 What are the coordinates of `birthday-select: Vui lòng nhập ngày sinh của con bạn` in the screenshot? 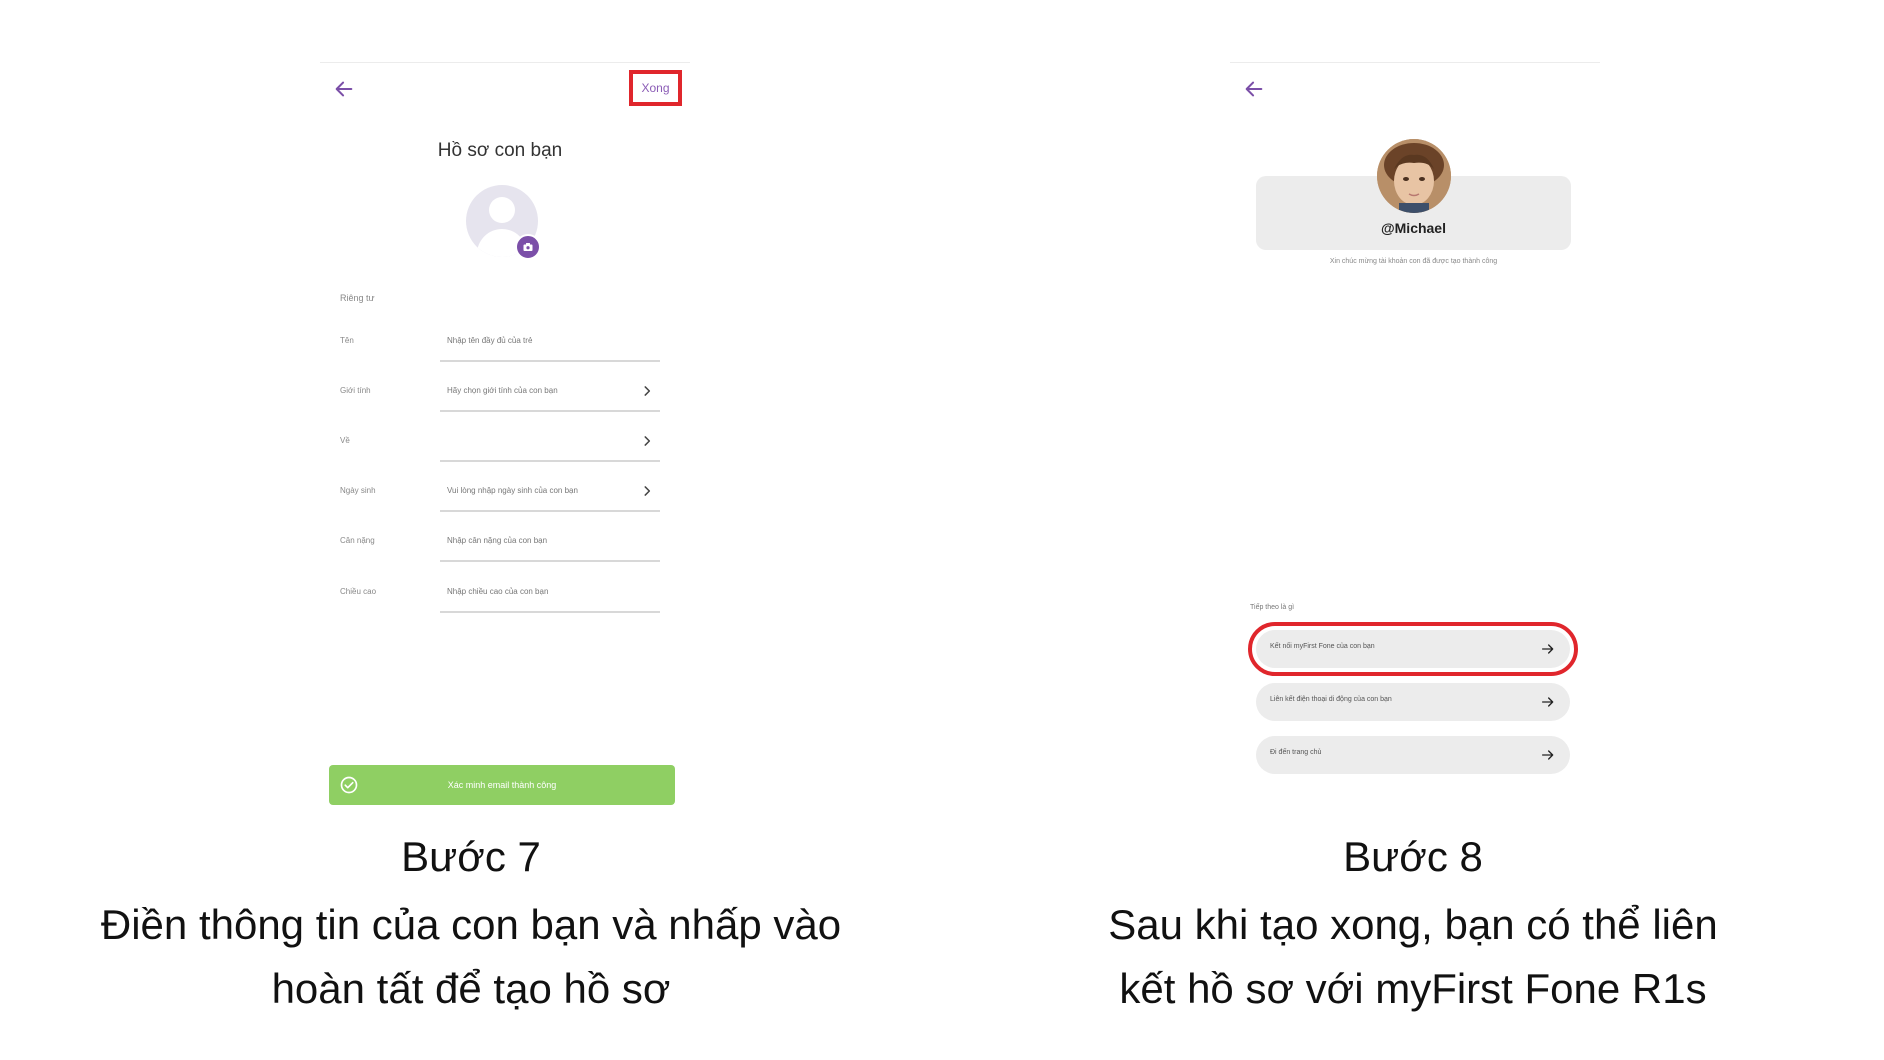 It's located at (550, 495).